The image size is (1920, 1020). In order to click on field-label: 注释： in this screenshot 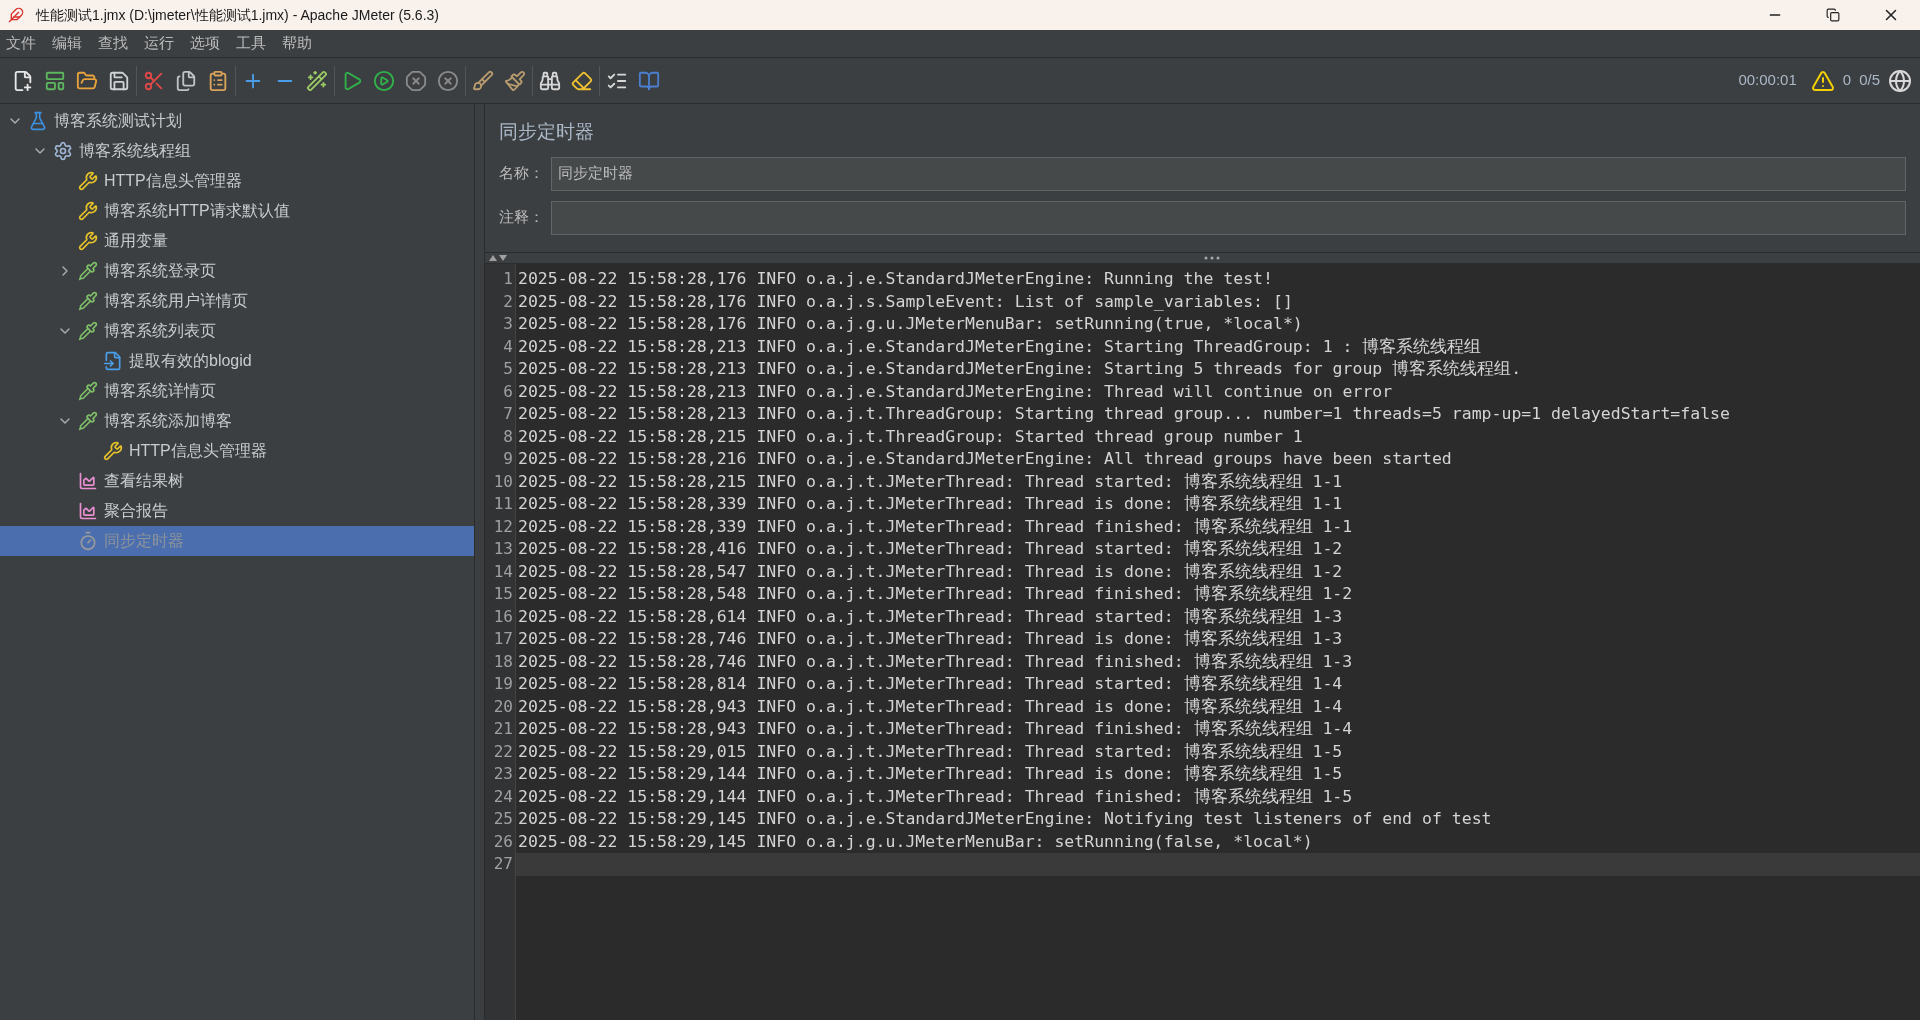, I will do `click(520, 217)`.